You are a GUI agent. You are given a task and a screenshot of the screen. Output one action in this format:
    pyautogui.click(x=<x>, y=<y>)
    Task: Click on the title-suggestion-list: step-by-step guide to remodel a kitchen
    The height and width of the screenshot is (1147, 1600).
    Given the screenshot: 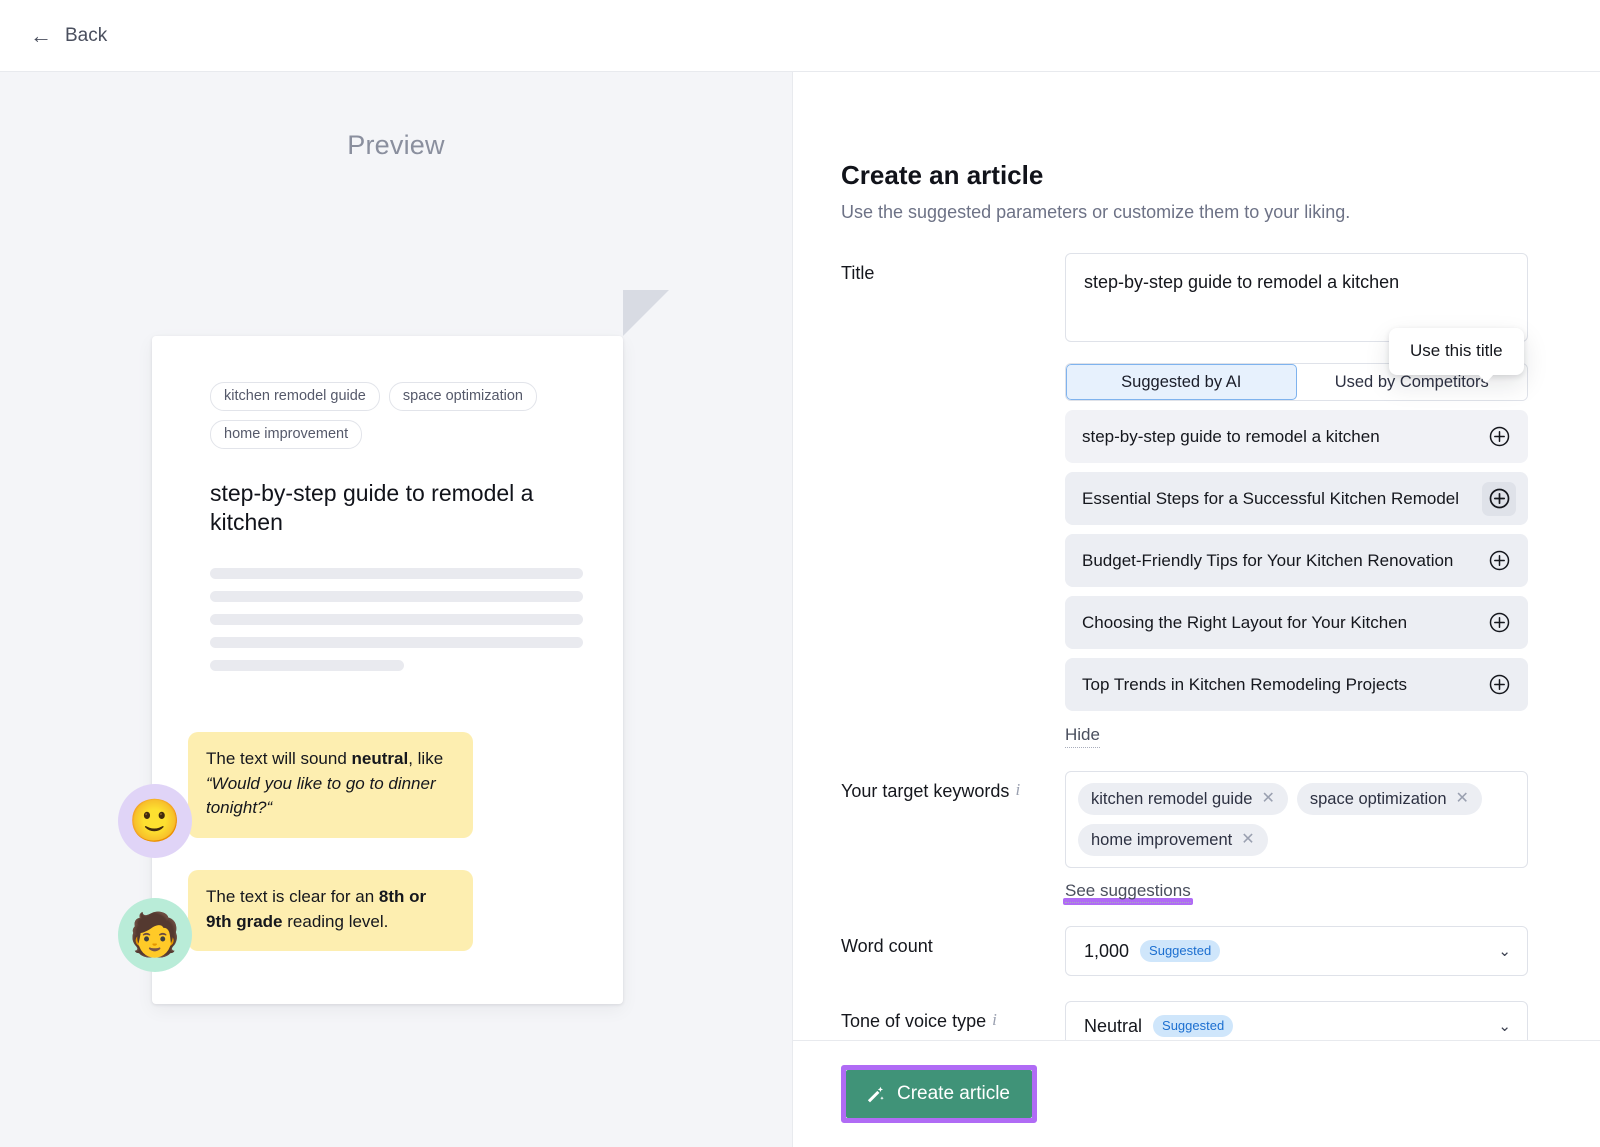 What is the action you would take?
    pyautogui.click(x=1296, y=560)
    